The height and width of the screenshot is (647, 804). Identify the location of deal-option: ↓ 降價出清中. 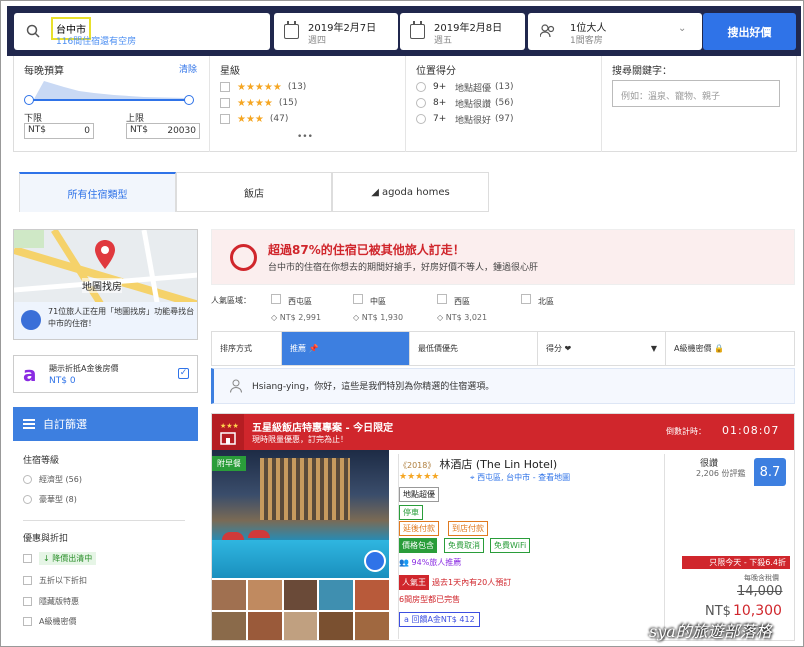
(60, 558).